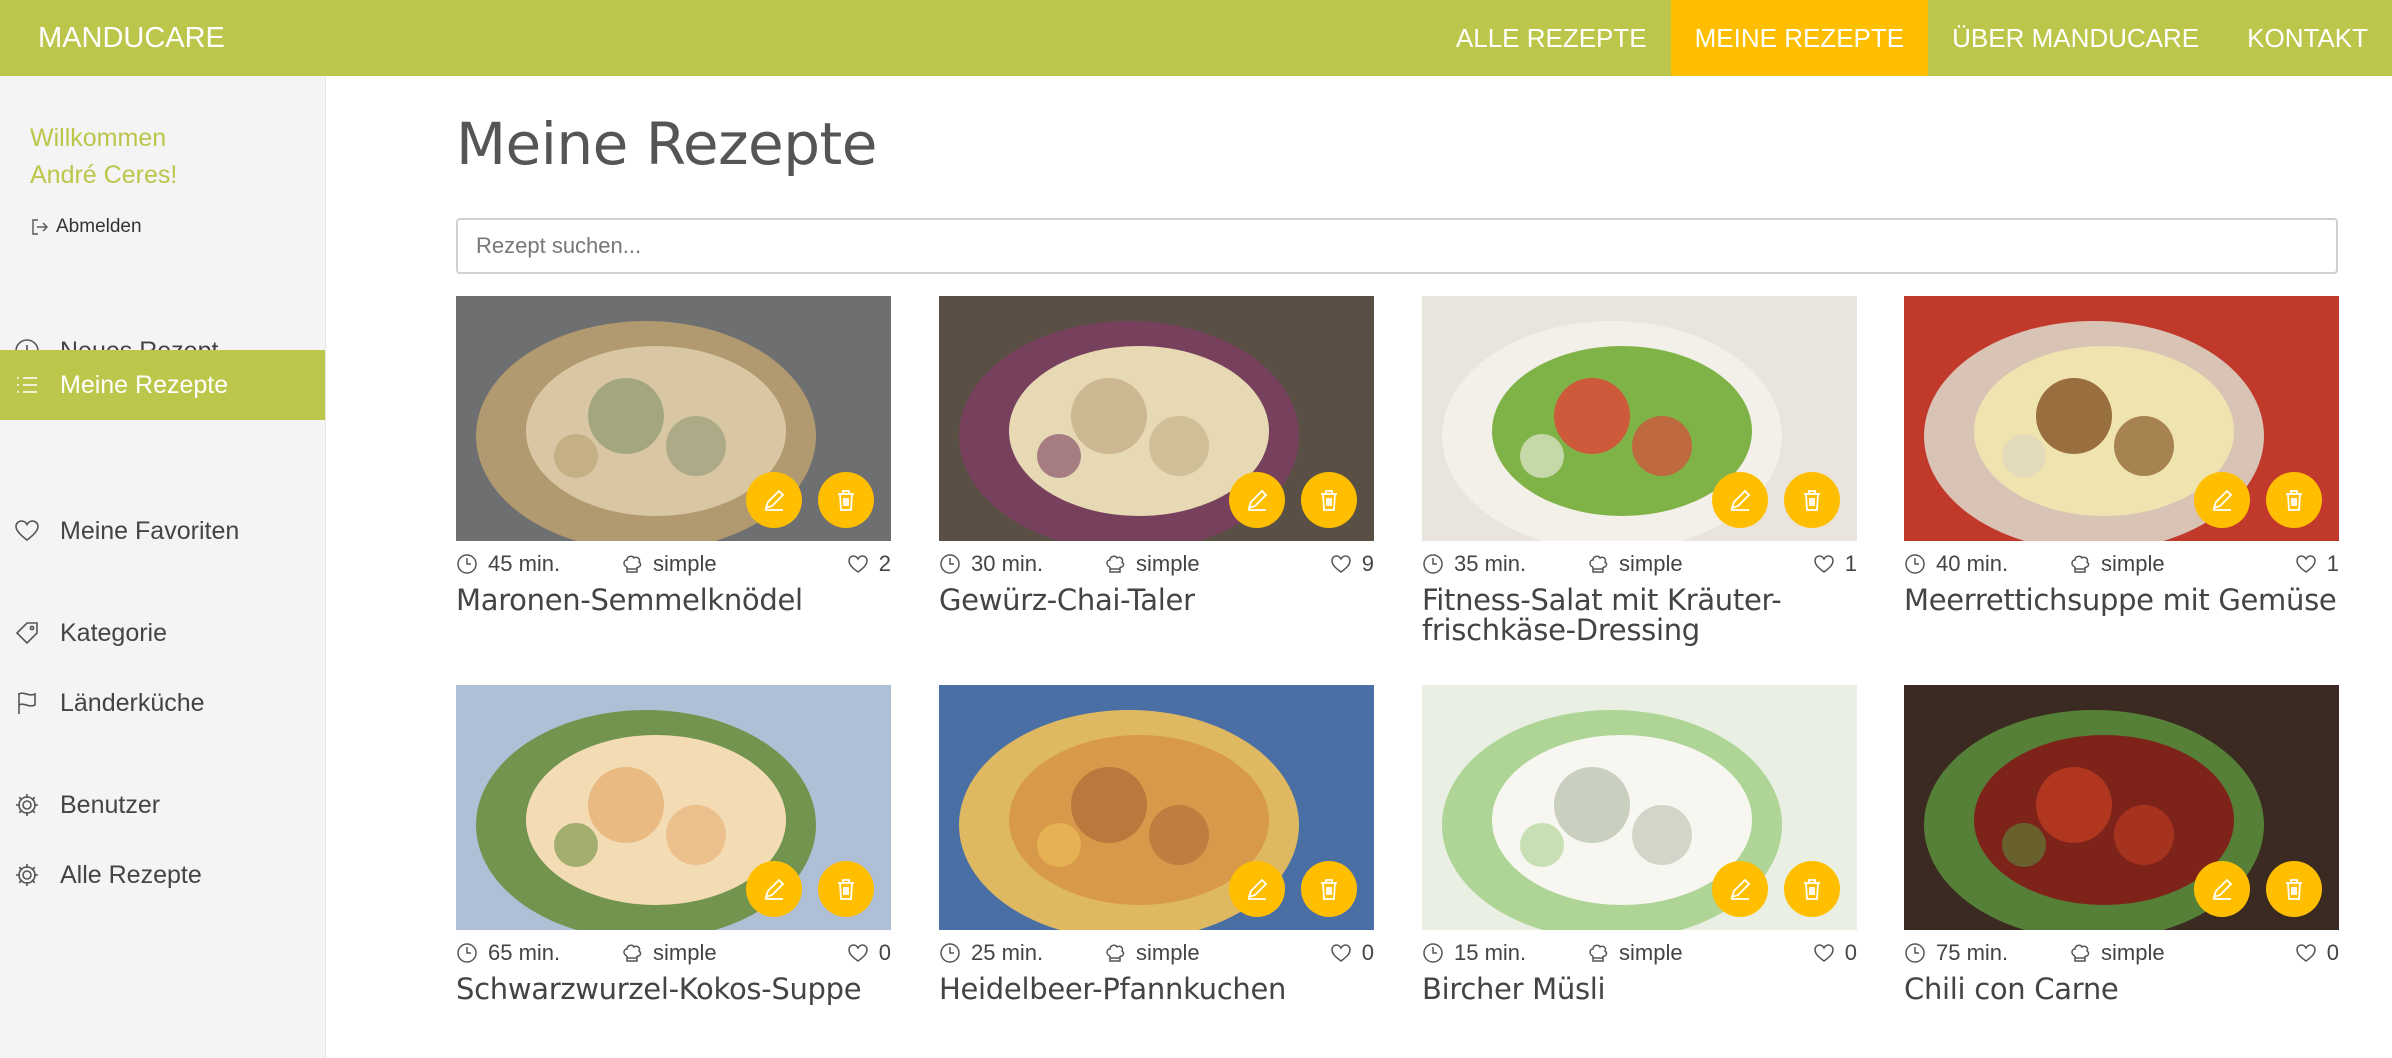 This screenshot has width=2392, height=1058. What do you see at coordinates (110, 804) in the screenshot?
I see `sidebar-item-label: Benutzer` at bounding box center [110, 804].